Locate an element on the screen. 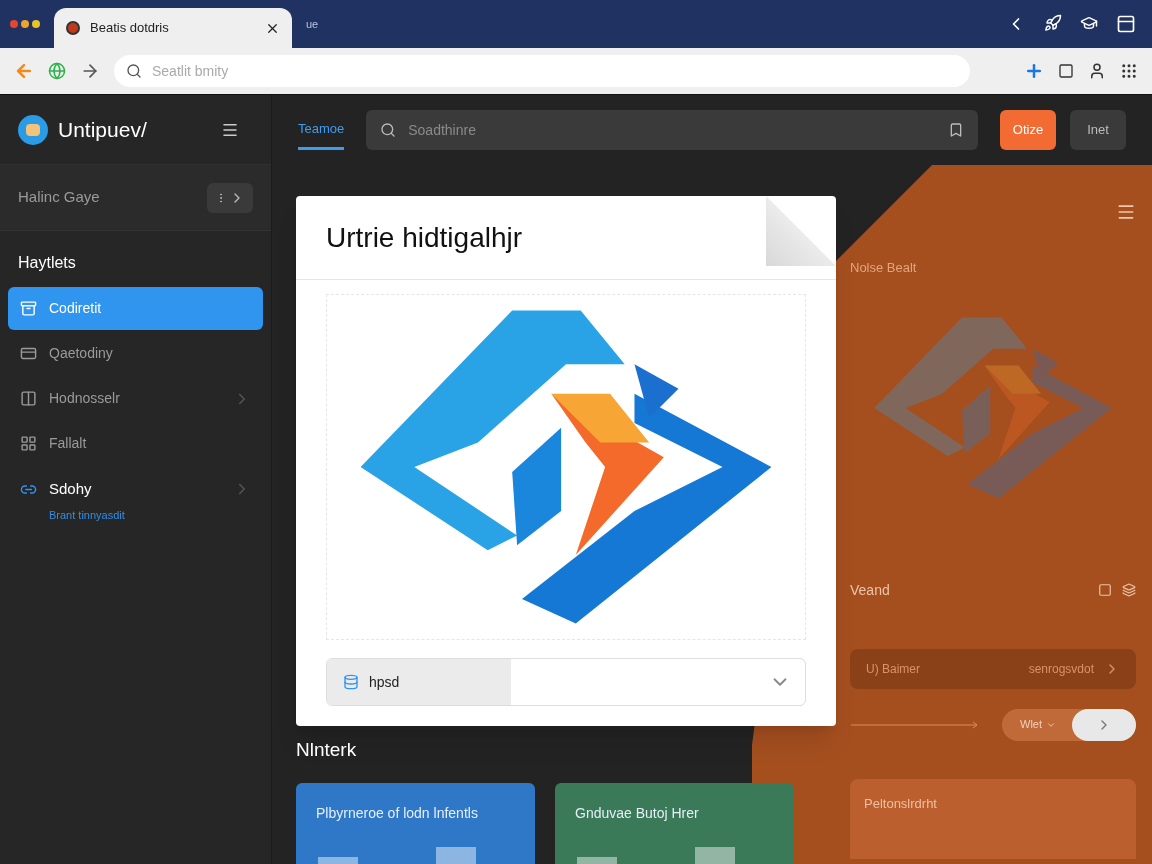 This screenshot has width=1152, height=864. tile-title: Gnduvae Butoj Hrer is located at coordinates (637, 813).